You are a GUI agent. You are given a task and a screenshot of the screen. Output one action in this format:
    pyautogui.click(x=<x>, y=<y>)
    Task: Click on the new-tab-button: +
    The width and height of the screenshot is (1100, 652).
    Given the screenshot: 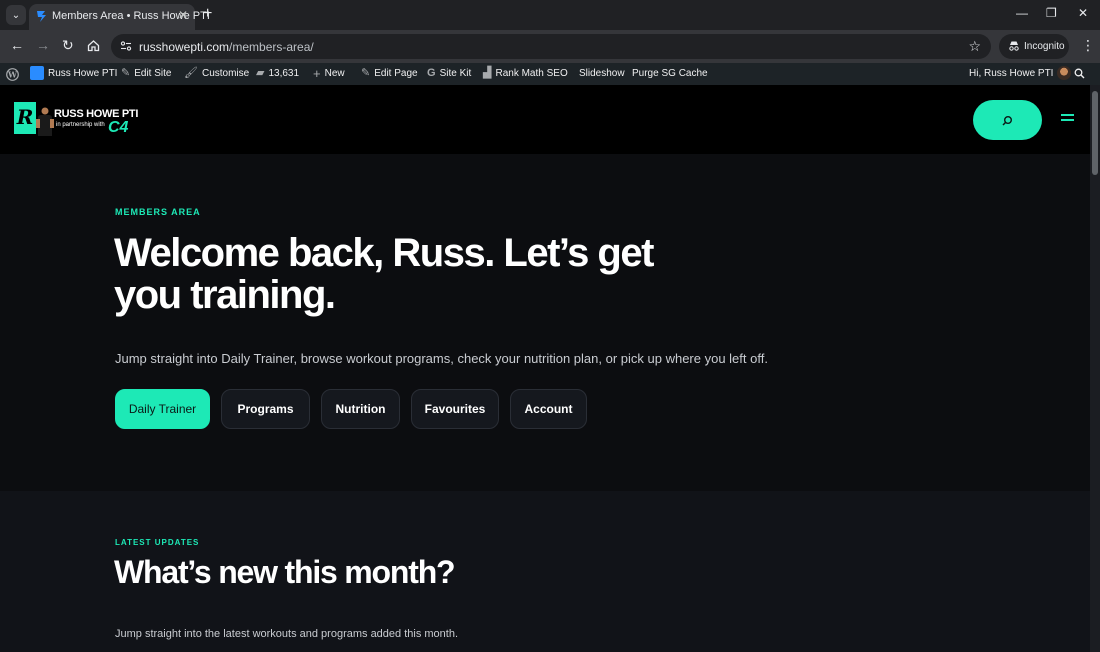 What is the action you would take?
    pyautogui.click(x=207, y=14)
    